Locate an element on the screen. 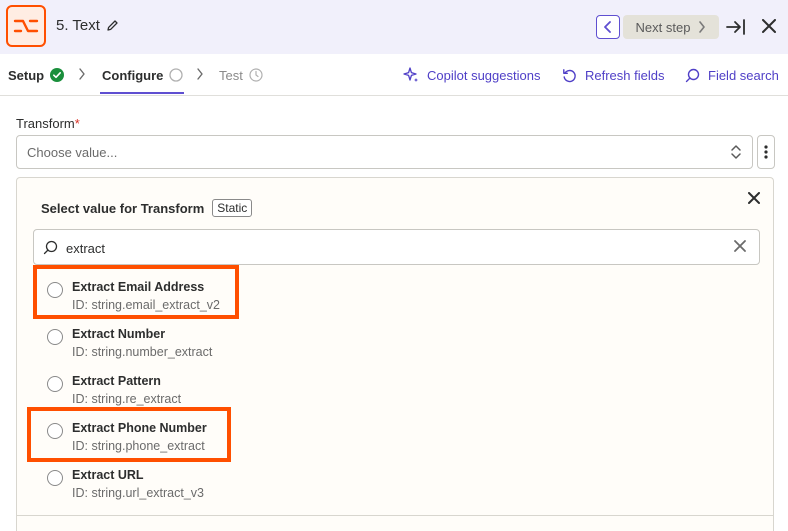 The image size is (788, 531). required-marker: * is located at coordinates (77, 123).